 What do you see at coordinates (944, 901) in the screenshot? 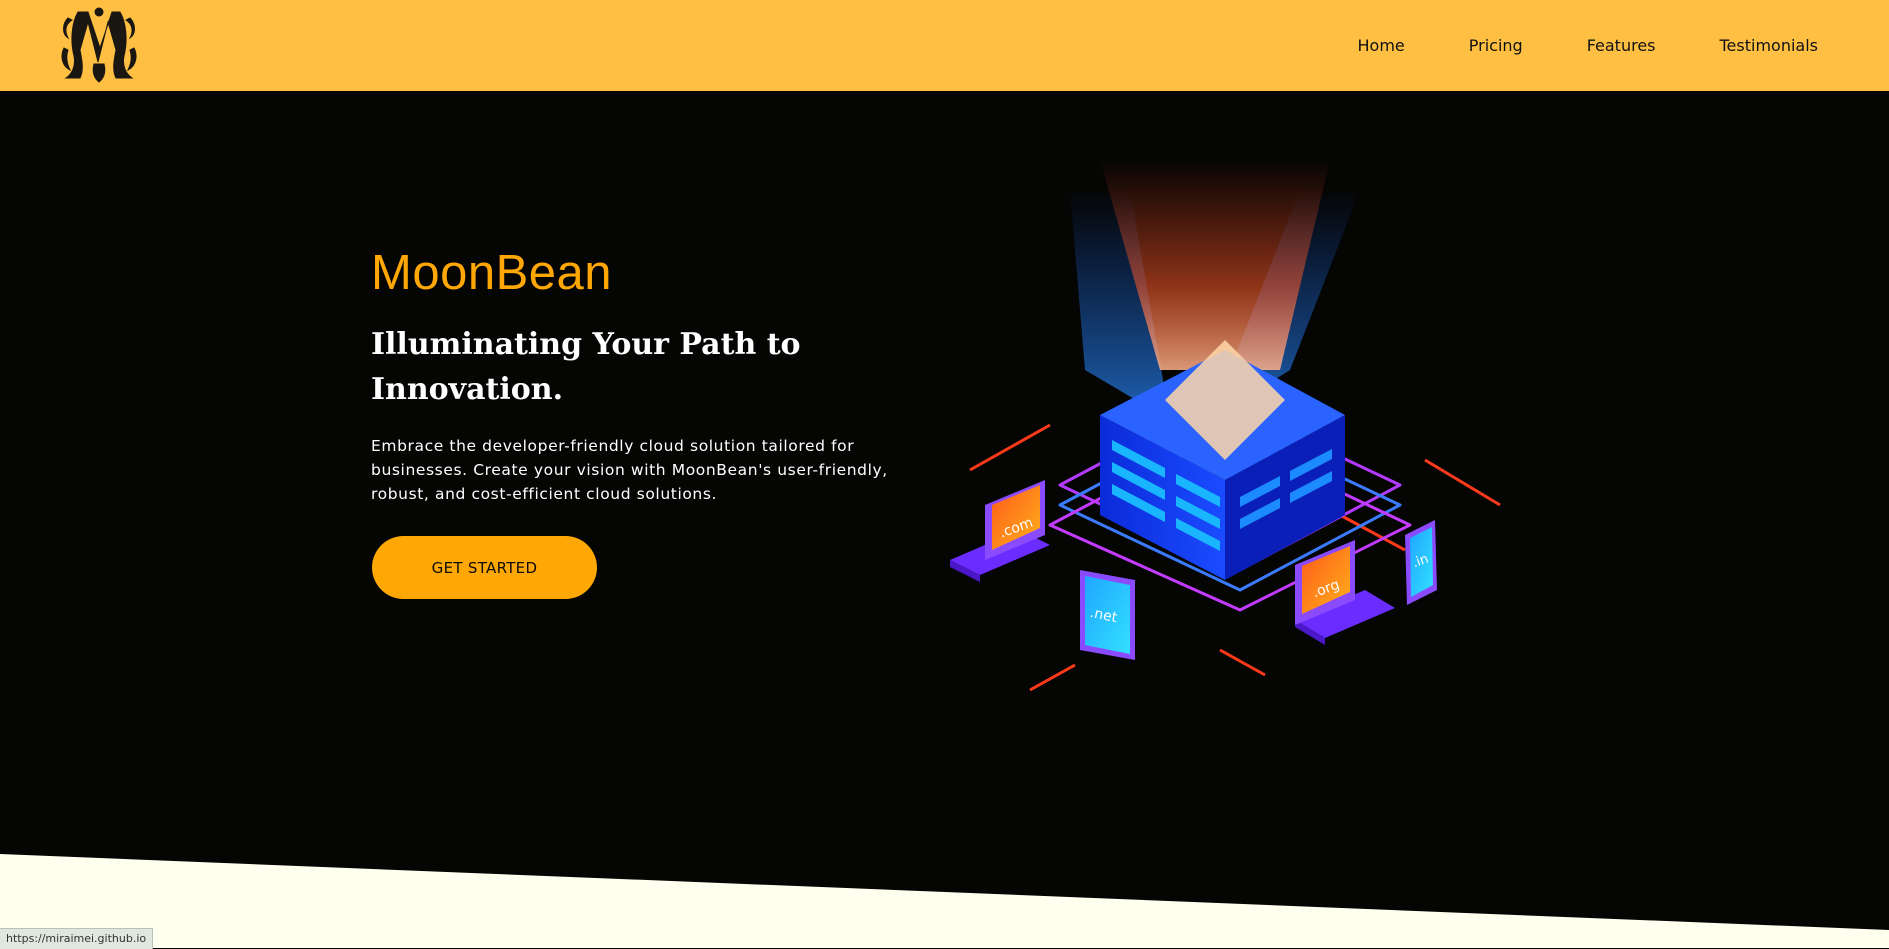
I see `next-section-divider` at bounding box center [944, 901].